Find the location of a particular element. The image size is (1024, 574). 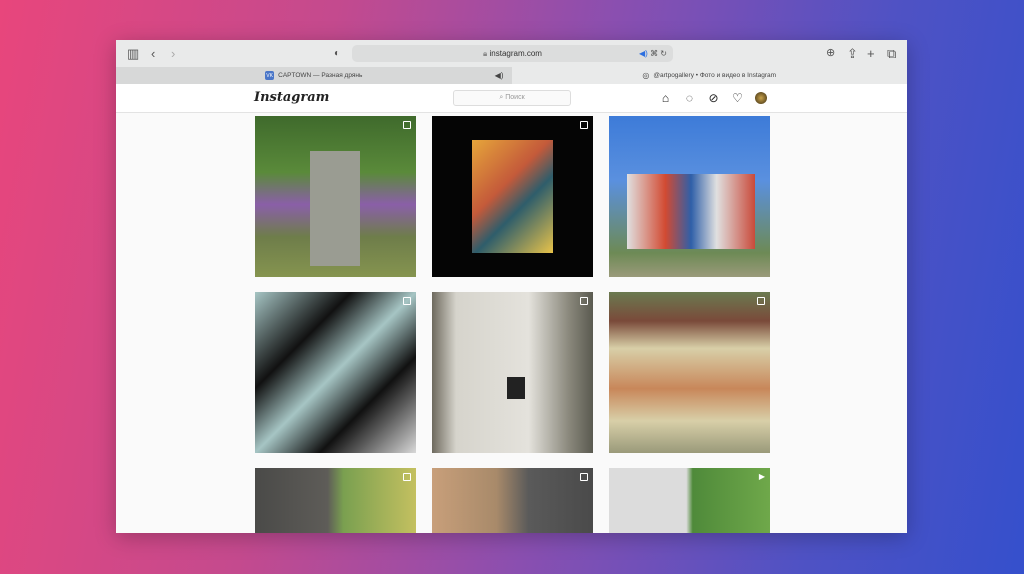

browser-toolbar: ▥ ‹ › ◐ 🔒︎ instagram.com ◀) ⌘ ↻ ⊕ ⇪ + ⧉ is located at coordinates (511, 53).